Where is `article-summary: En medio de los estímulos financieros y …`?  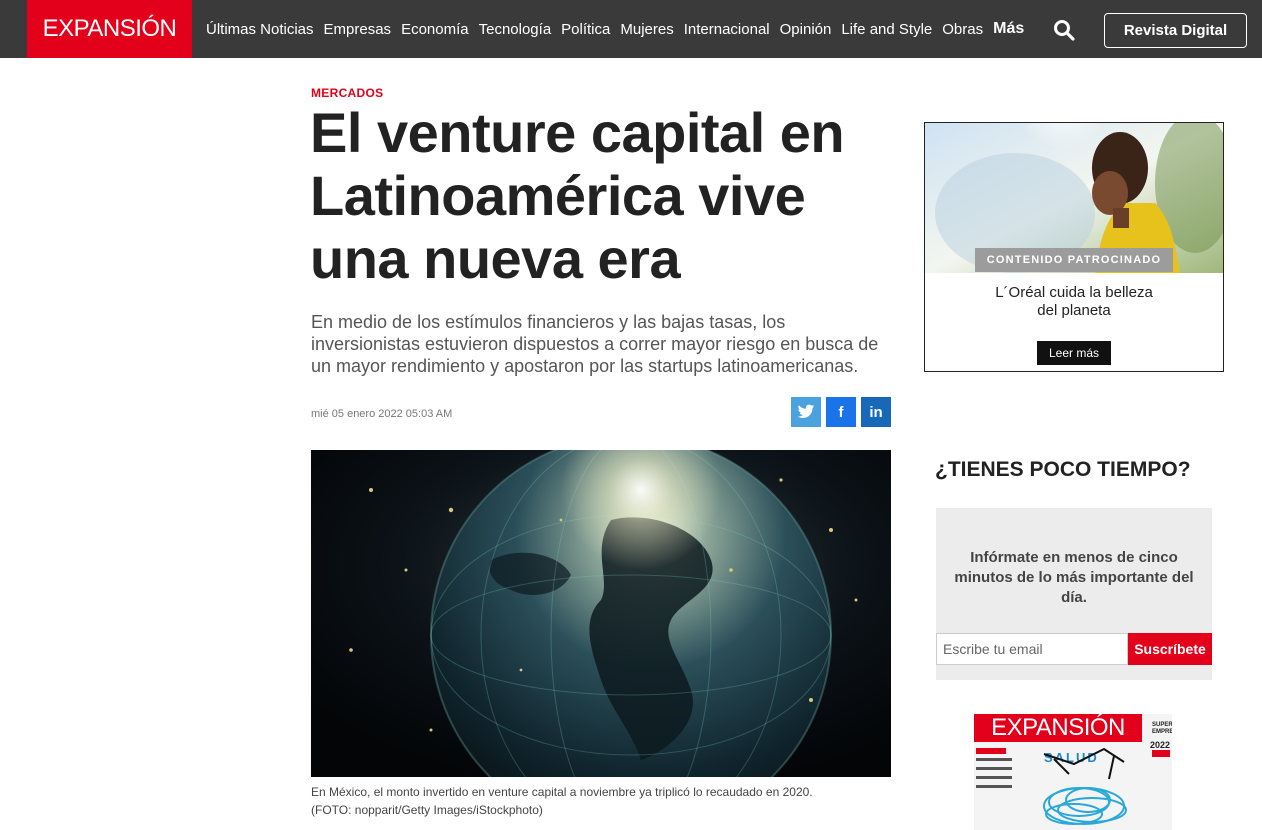
article-summary: En medio de los estímulos financieros y … is located at coordinates (595, 344).